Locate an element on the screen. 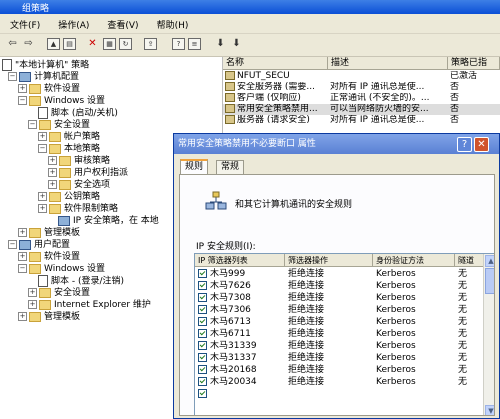  column-header-action: 筛选器操作 is located at coordinates (329, 260).